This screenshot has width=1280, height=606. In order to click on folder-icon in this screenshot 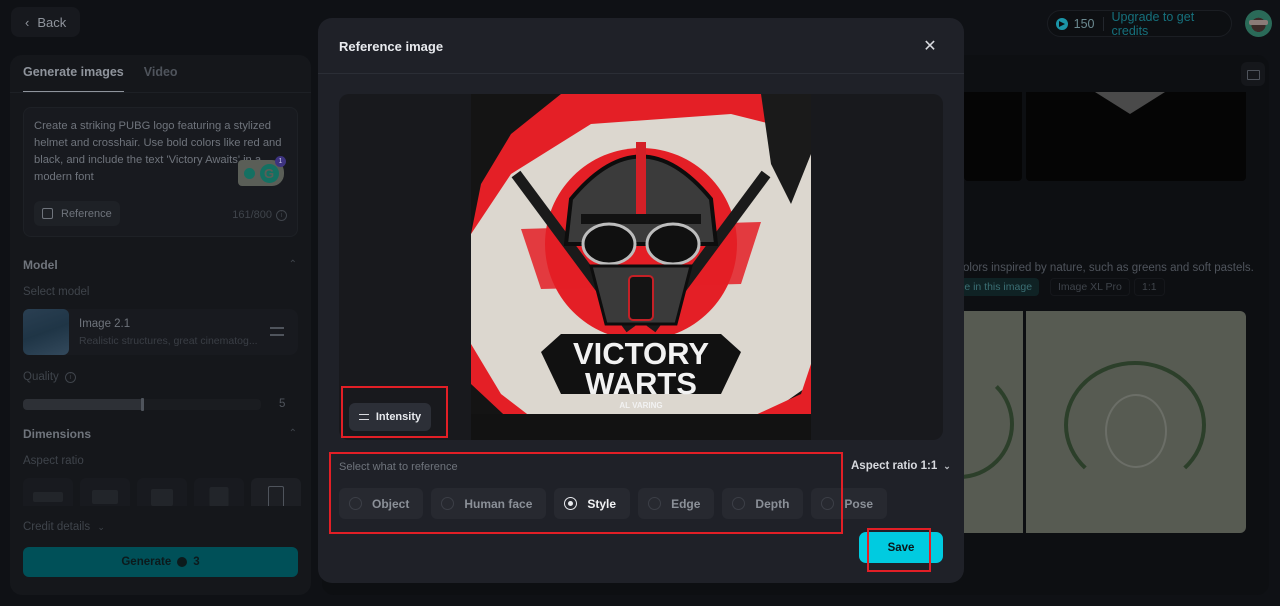, I will do `click(1253, 74)`.